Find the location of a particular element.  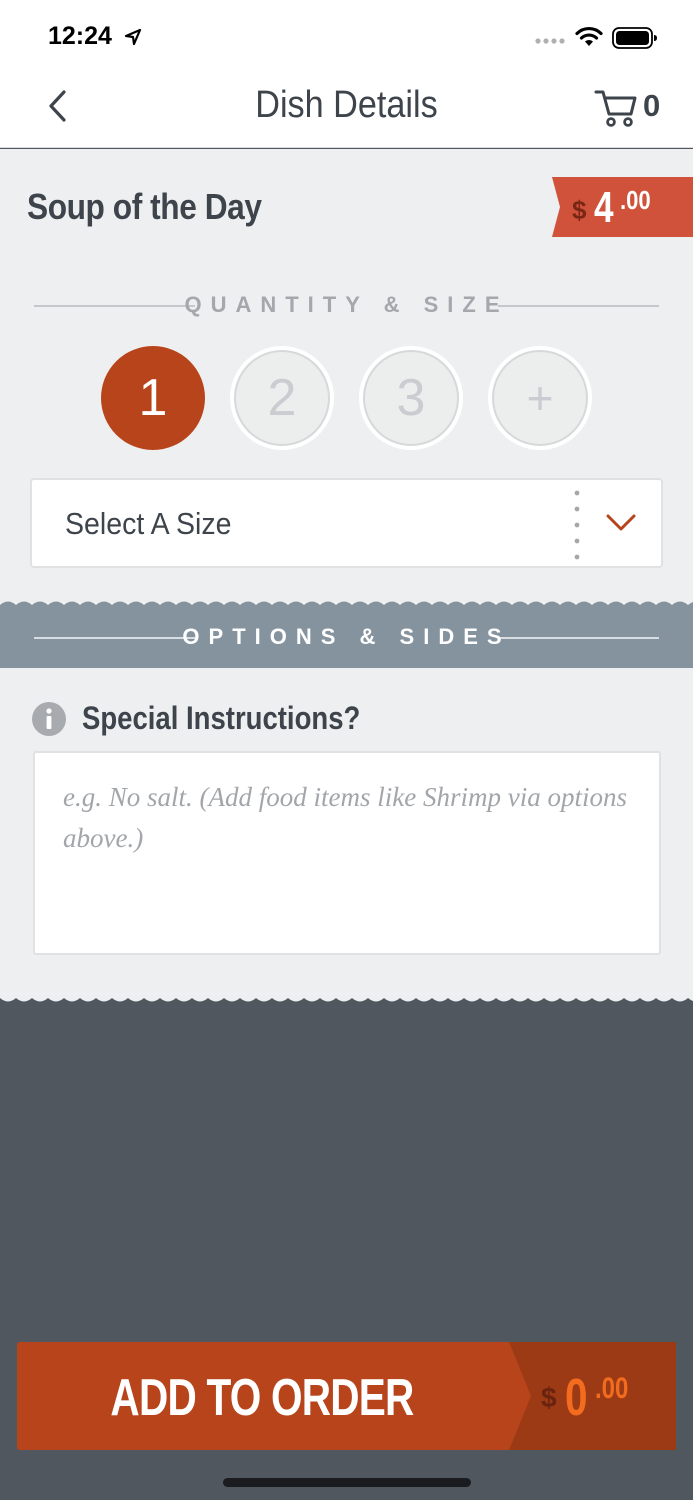

cart-icon is located at coordinates (615, 108).